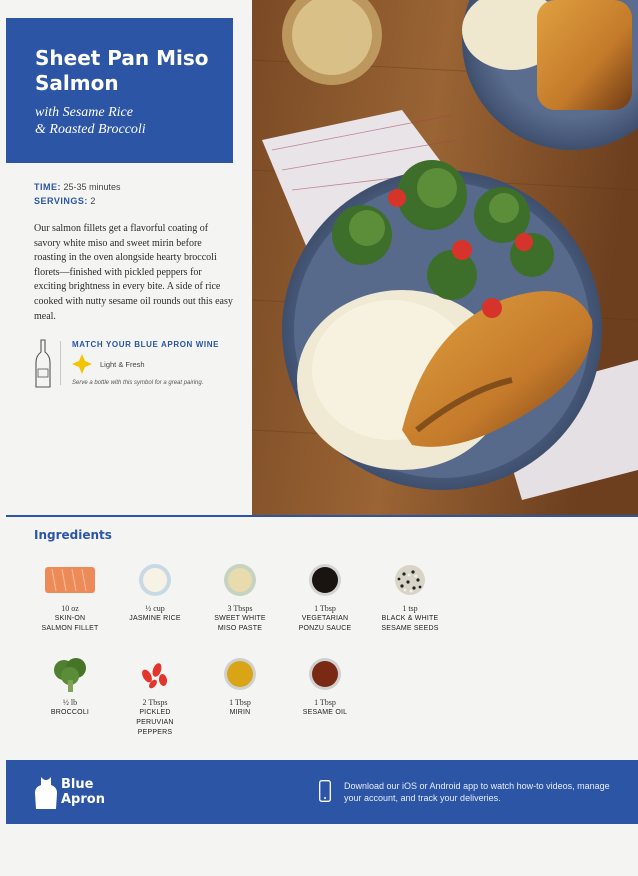  What do you see at coordinates (122, 70) in the screenshot?
I see `recipe-title: Sheet Pan Miso Salmon` at bounding box center [122, 70].